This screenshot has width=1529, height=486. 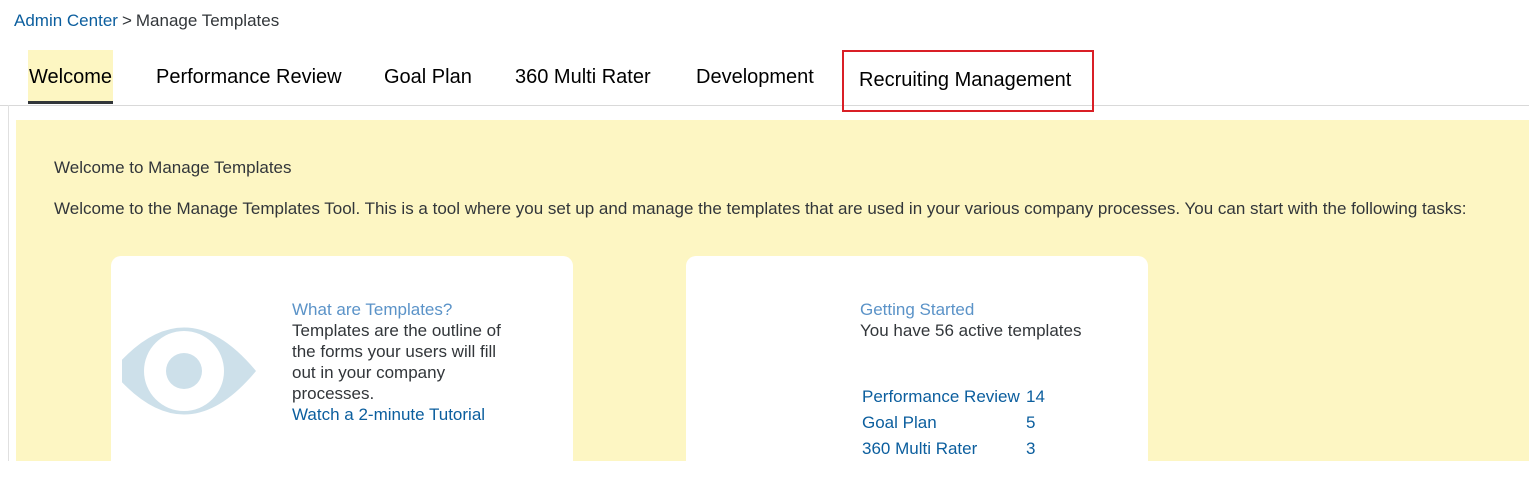 What do you see at coordinates (173, 167) in the screenshot?
I see `welcome-title: Welcome to Manage Templates` at bounding box center [173, 167].